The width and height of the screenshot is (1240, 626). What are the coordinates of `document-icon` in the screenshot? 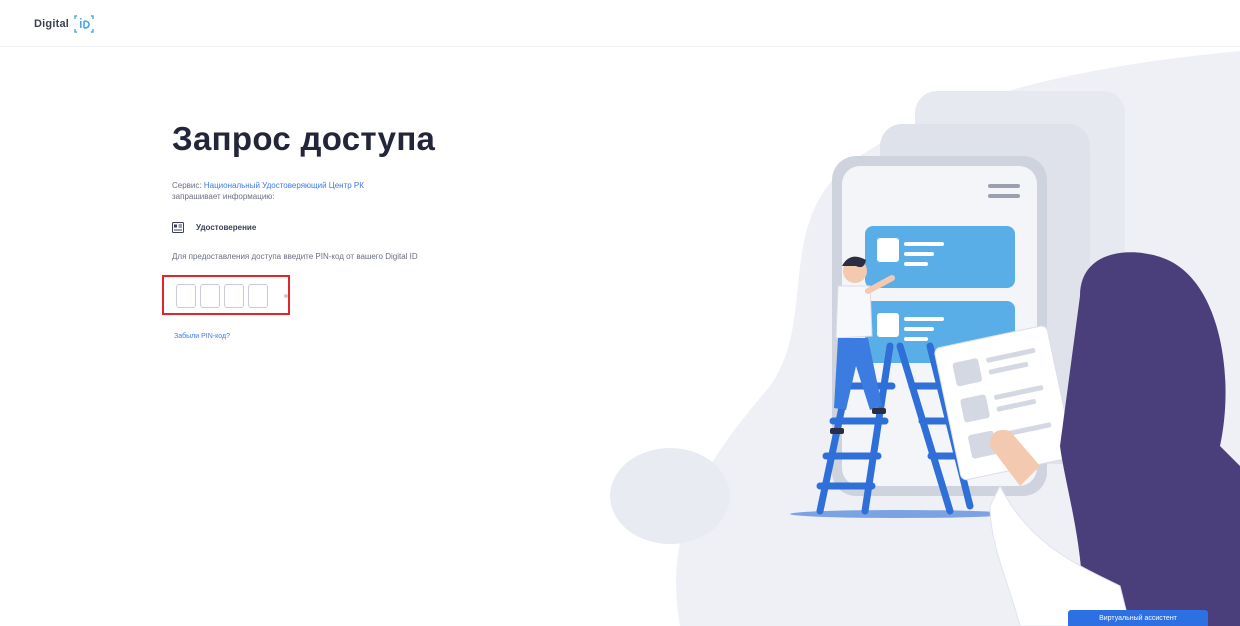 It's located at (178, 227).